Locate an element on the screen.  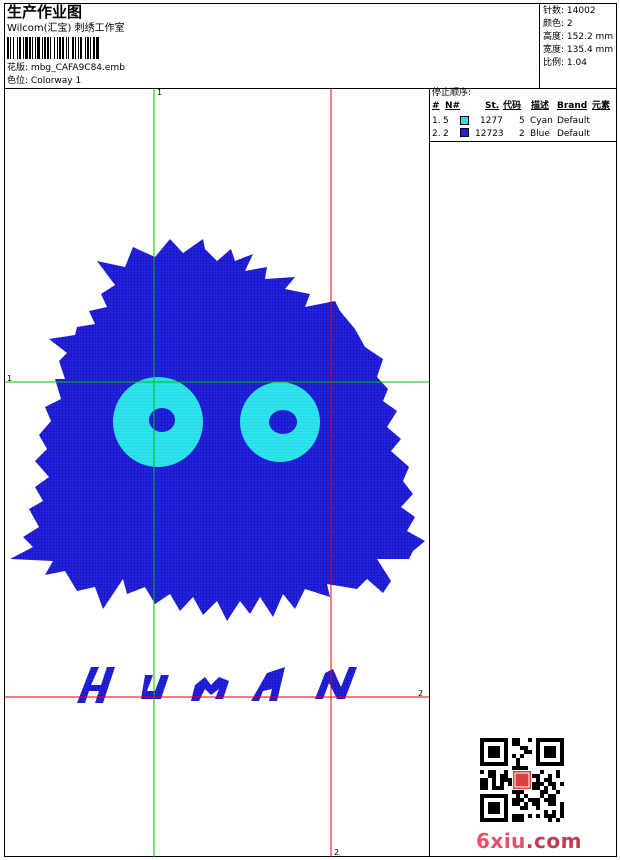
letter-n is located at coordinates (336, 683).